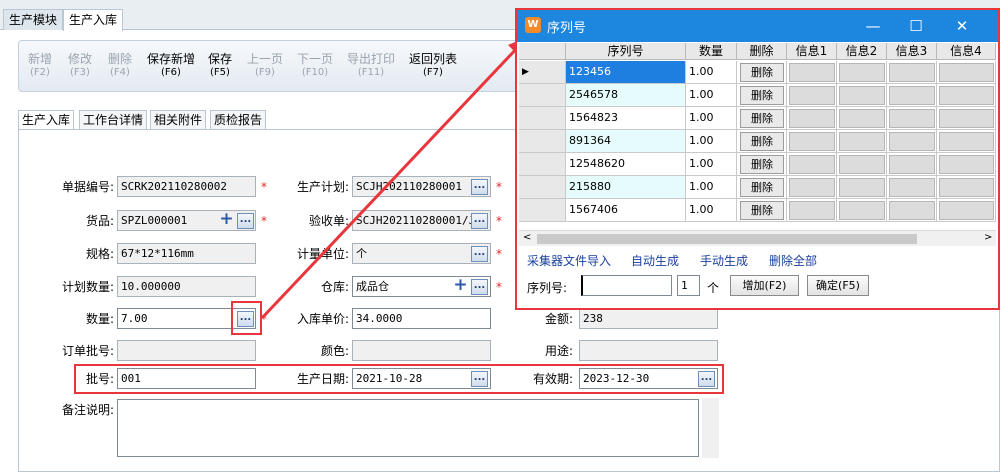  I want to click on col-info1: 信息1, so click(812, 51).